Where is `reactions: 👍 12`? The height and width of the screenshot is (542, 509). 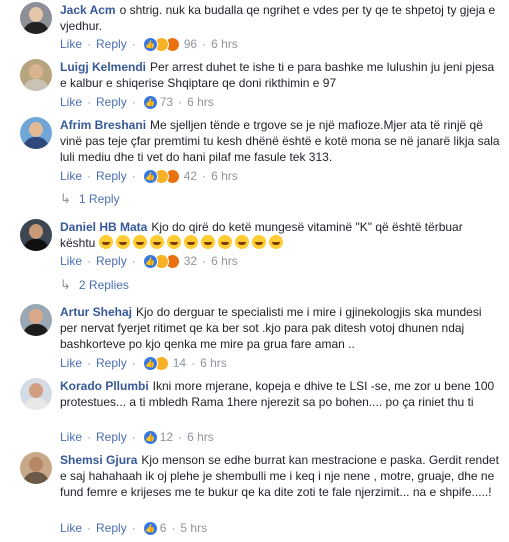
reactions: 👍 12 is located at coordinates (158, 437).